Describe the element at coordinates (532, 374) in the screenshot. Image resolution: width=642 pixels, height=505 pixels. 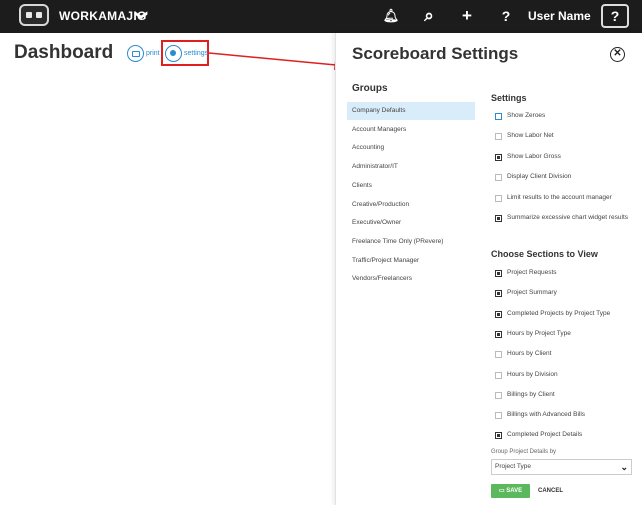
I see `option-label: Hours by Division` at that location.